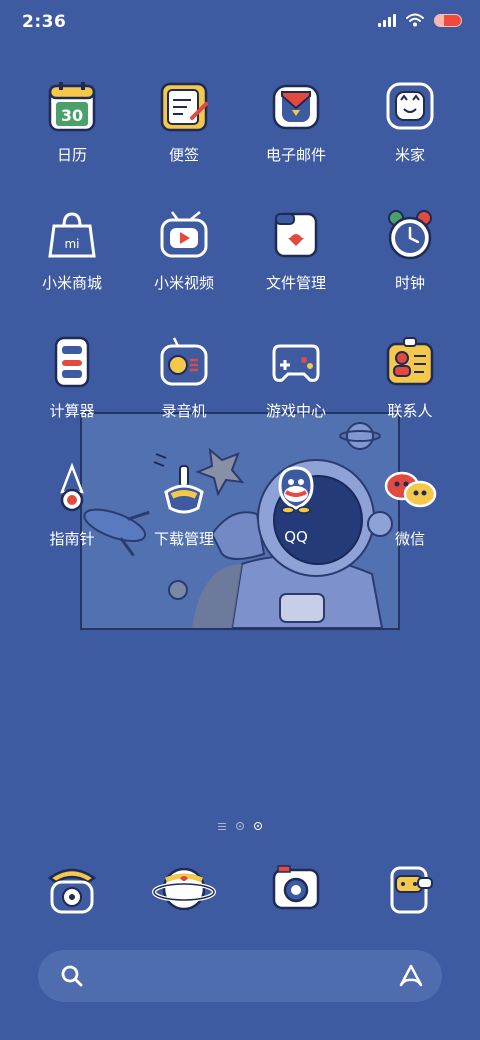 The image size is (480, 1040). I want to click on app-label: 米家, so click(409, 155).